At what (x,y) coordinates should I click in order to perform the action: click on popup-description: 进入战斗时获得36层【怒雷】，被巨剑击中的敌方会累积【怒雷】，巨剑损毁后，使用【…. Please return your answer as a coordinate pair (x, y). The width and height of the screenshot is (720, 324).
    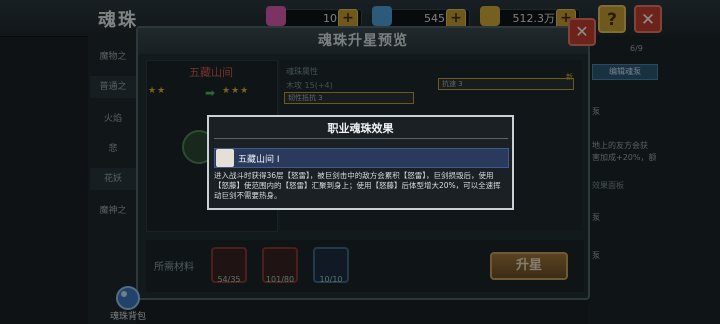
    Looking at the image, I should click on (357, 185).